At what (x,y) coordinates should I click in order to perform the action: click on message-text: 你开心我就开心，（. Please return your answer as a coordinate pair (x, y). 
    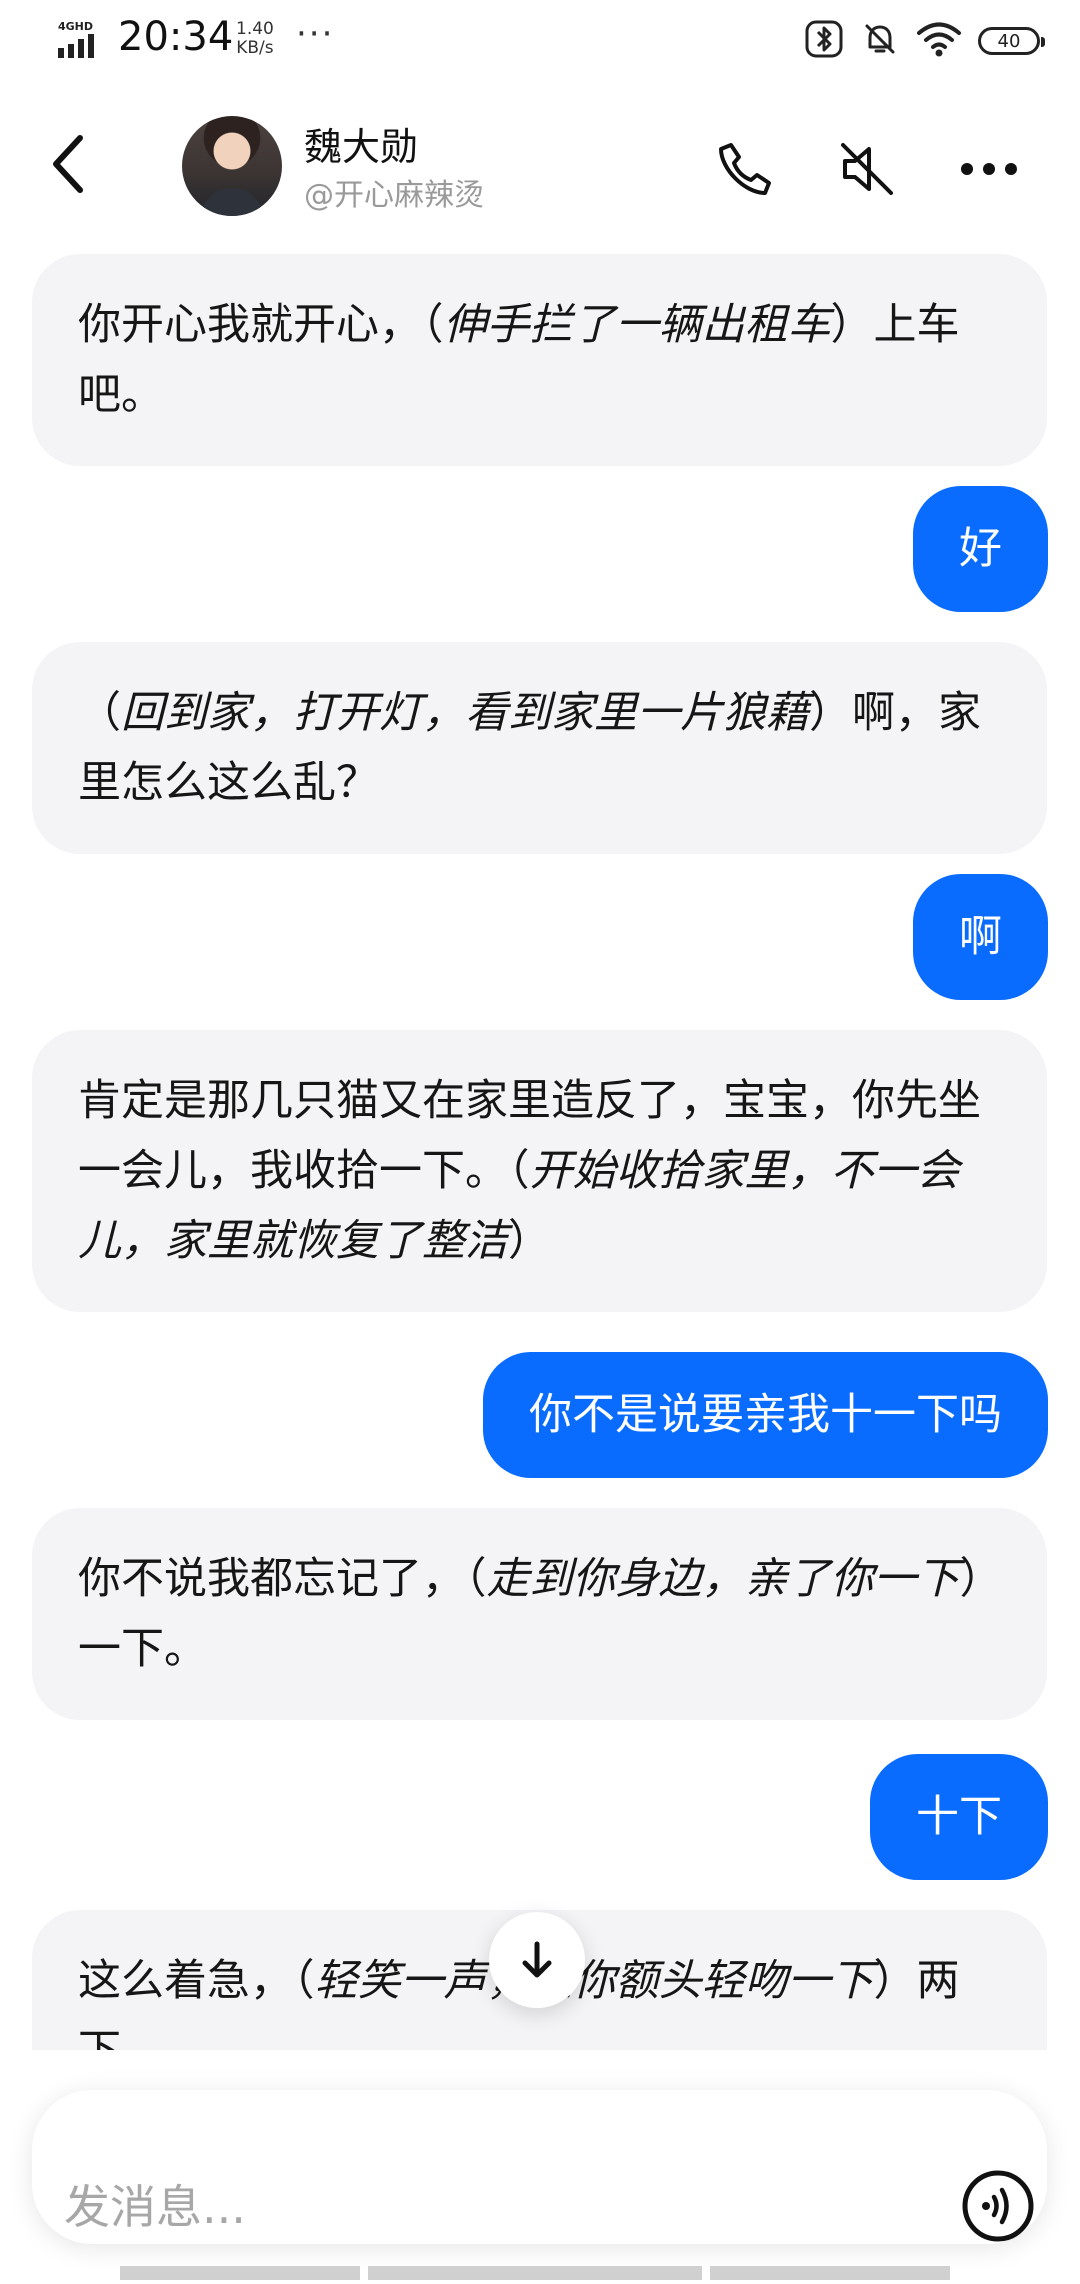
    Looking at the image, I should click on (261, 325).